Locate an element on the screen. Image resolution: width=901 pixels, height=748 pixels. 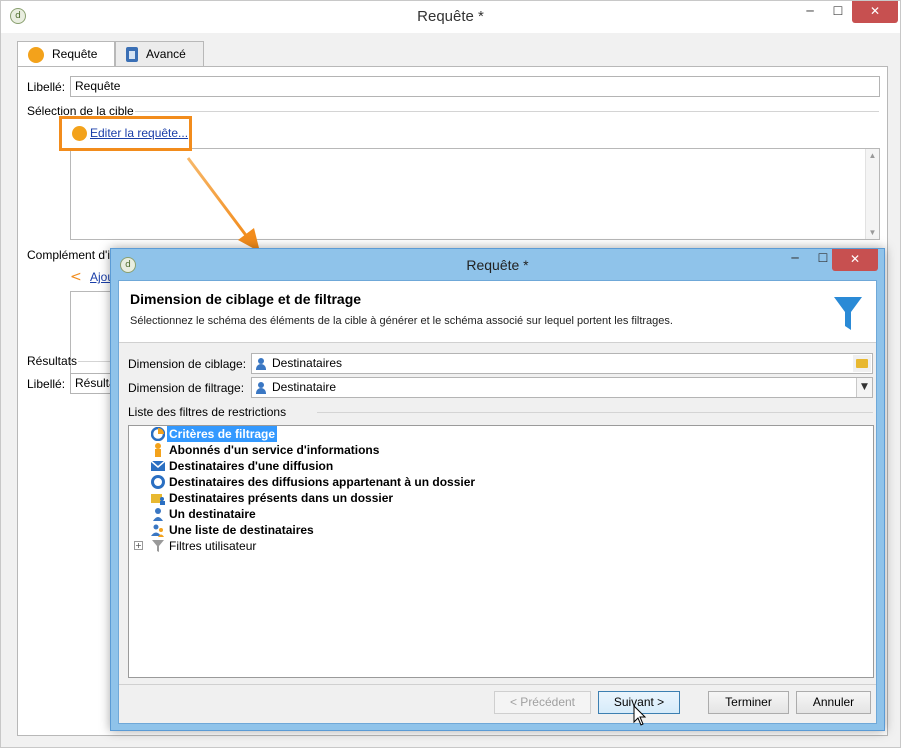
tree-item-label: Un destinataire is located at coordinates (212, 514).